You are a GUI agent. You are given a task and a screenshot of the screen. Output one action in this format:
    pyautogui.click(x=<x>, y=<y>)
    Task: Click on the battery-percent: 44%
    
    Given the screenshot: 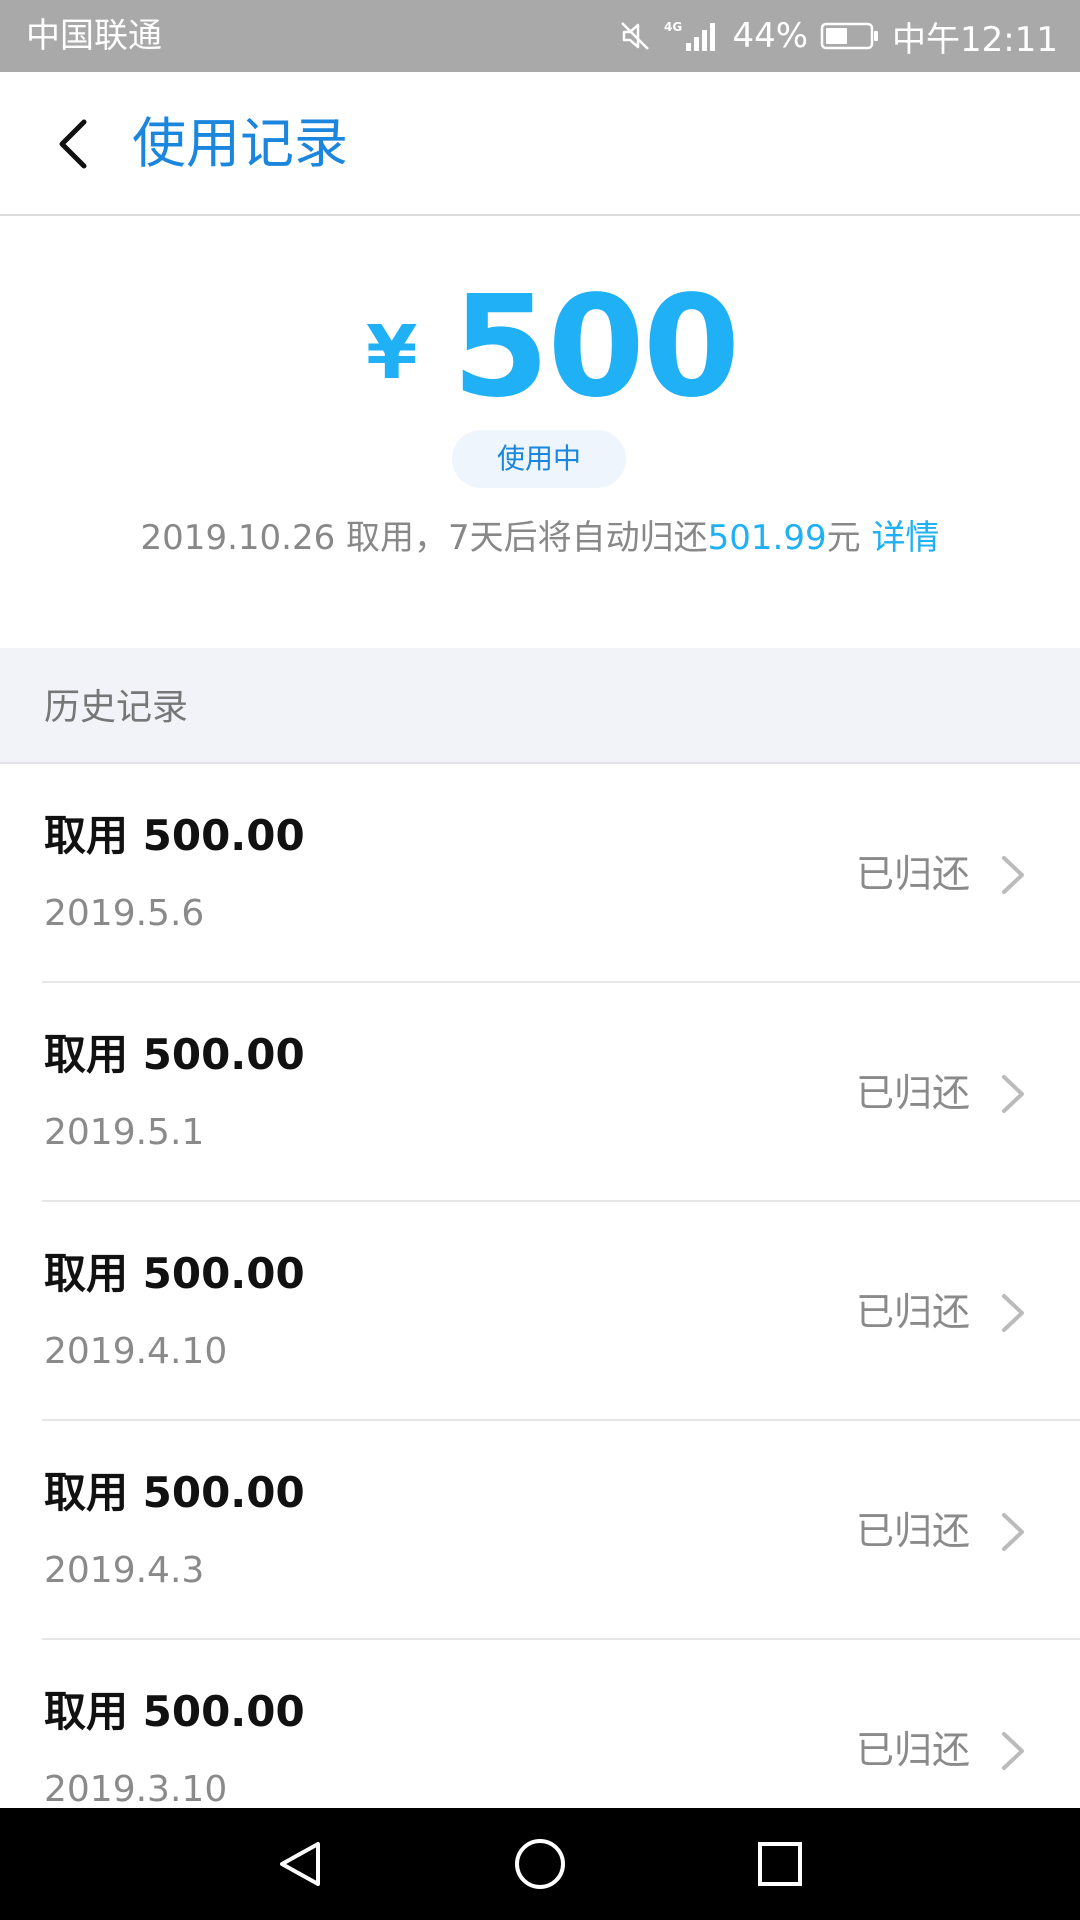 What is the action you would take?
    pyautogui.click(x=770, y=36)
    